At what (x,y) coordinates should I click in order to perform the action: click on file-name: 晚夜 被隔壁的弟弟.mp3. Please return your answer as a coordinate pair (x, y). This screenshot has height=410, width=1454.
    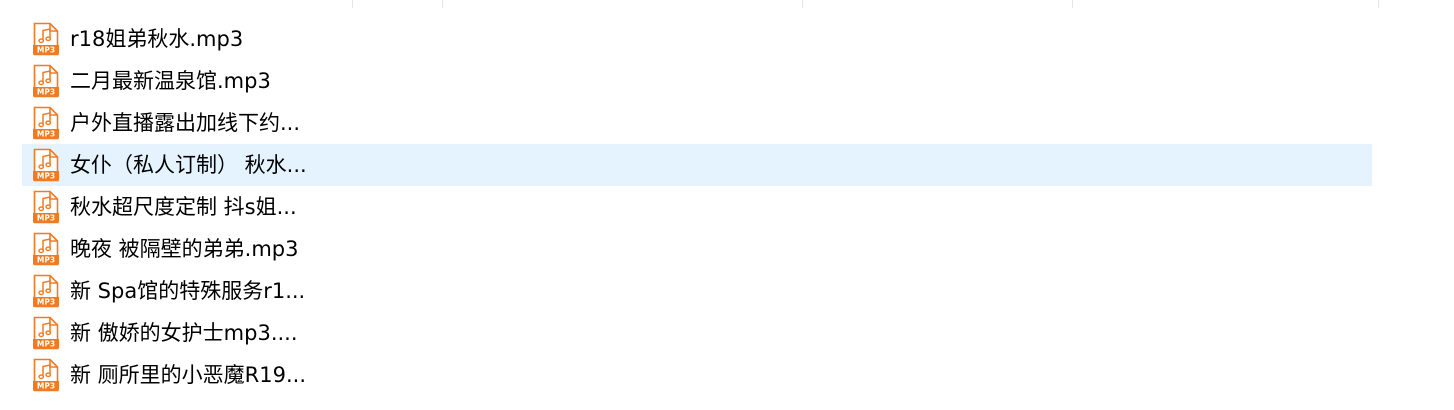
    Looking at the image, I should click on (184, 249).